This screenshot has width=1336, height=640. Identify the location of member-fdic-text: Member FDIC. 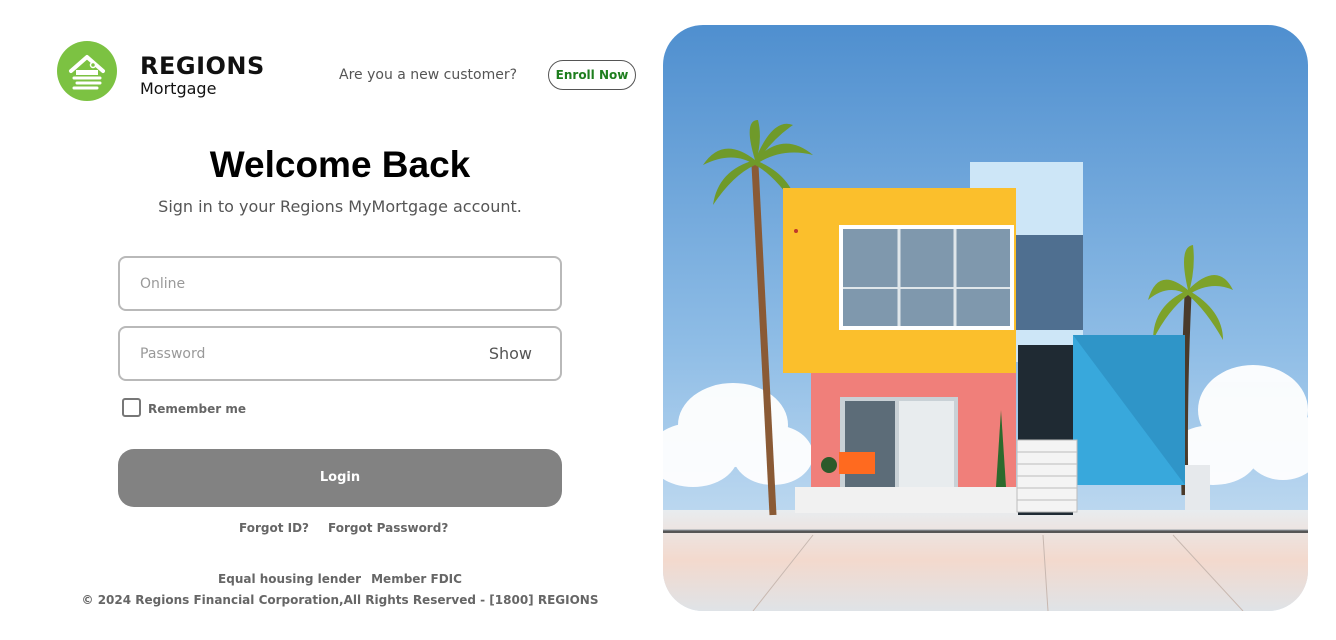
(416, 579).